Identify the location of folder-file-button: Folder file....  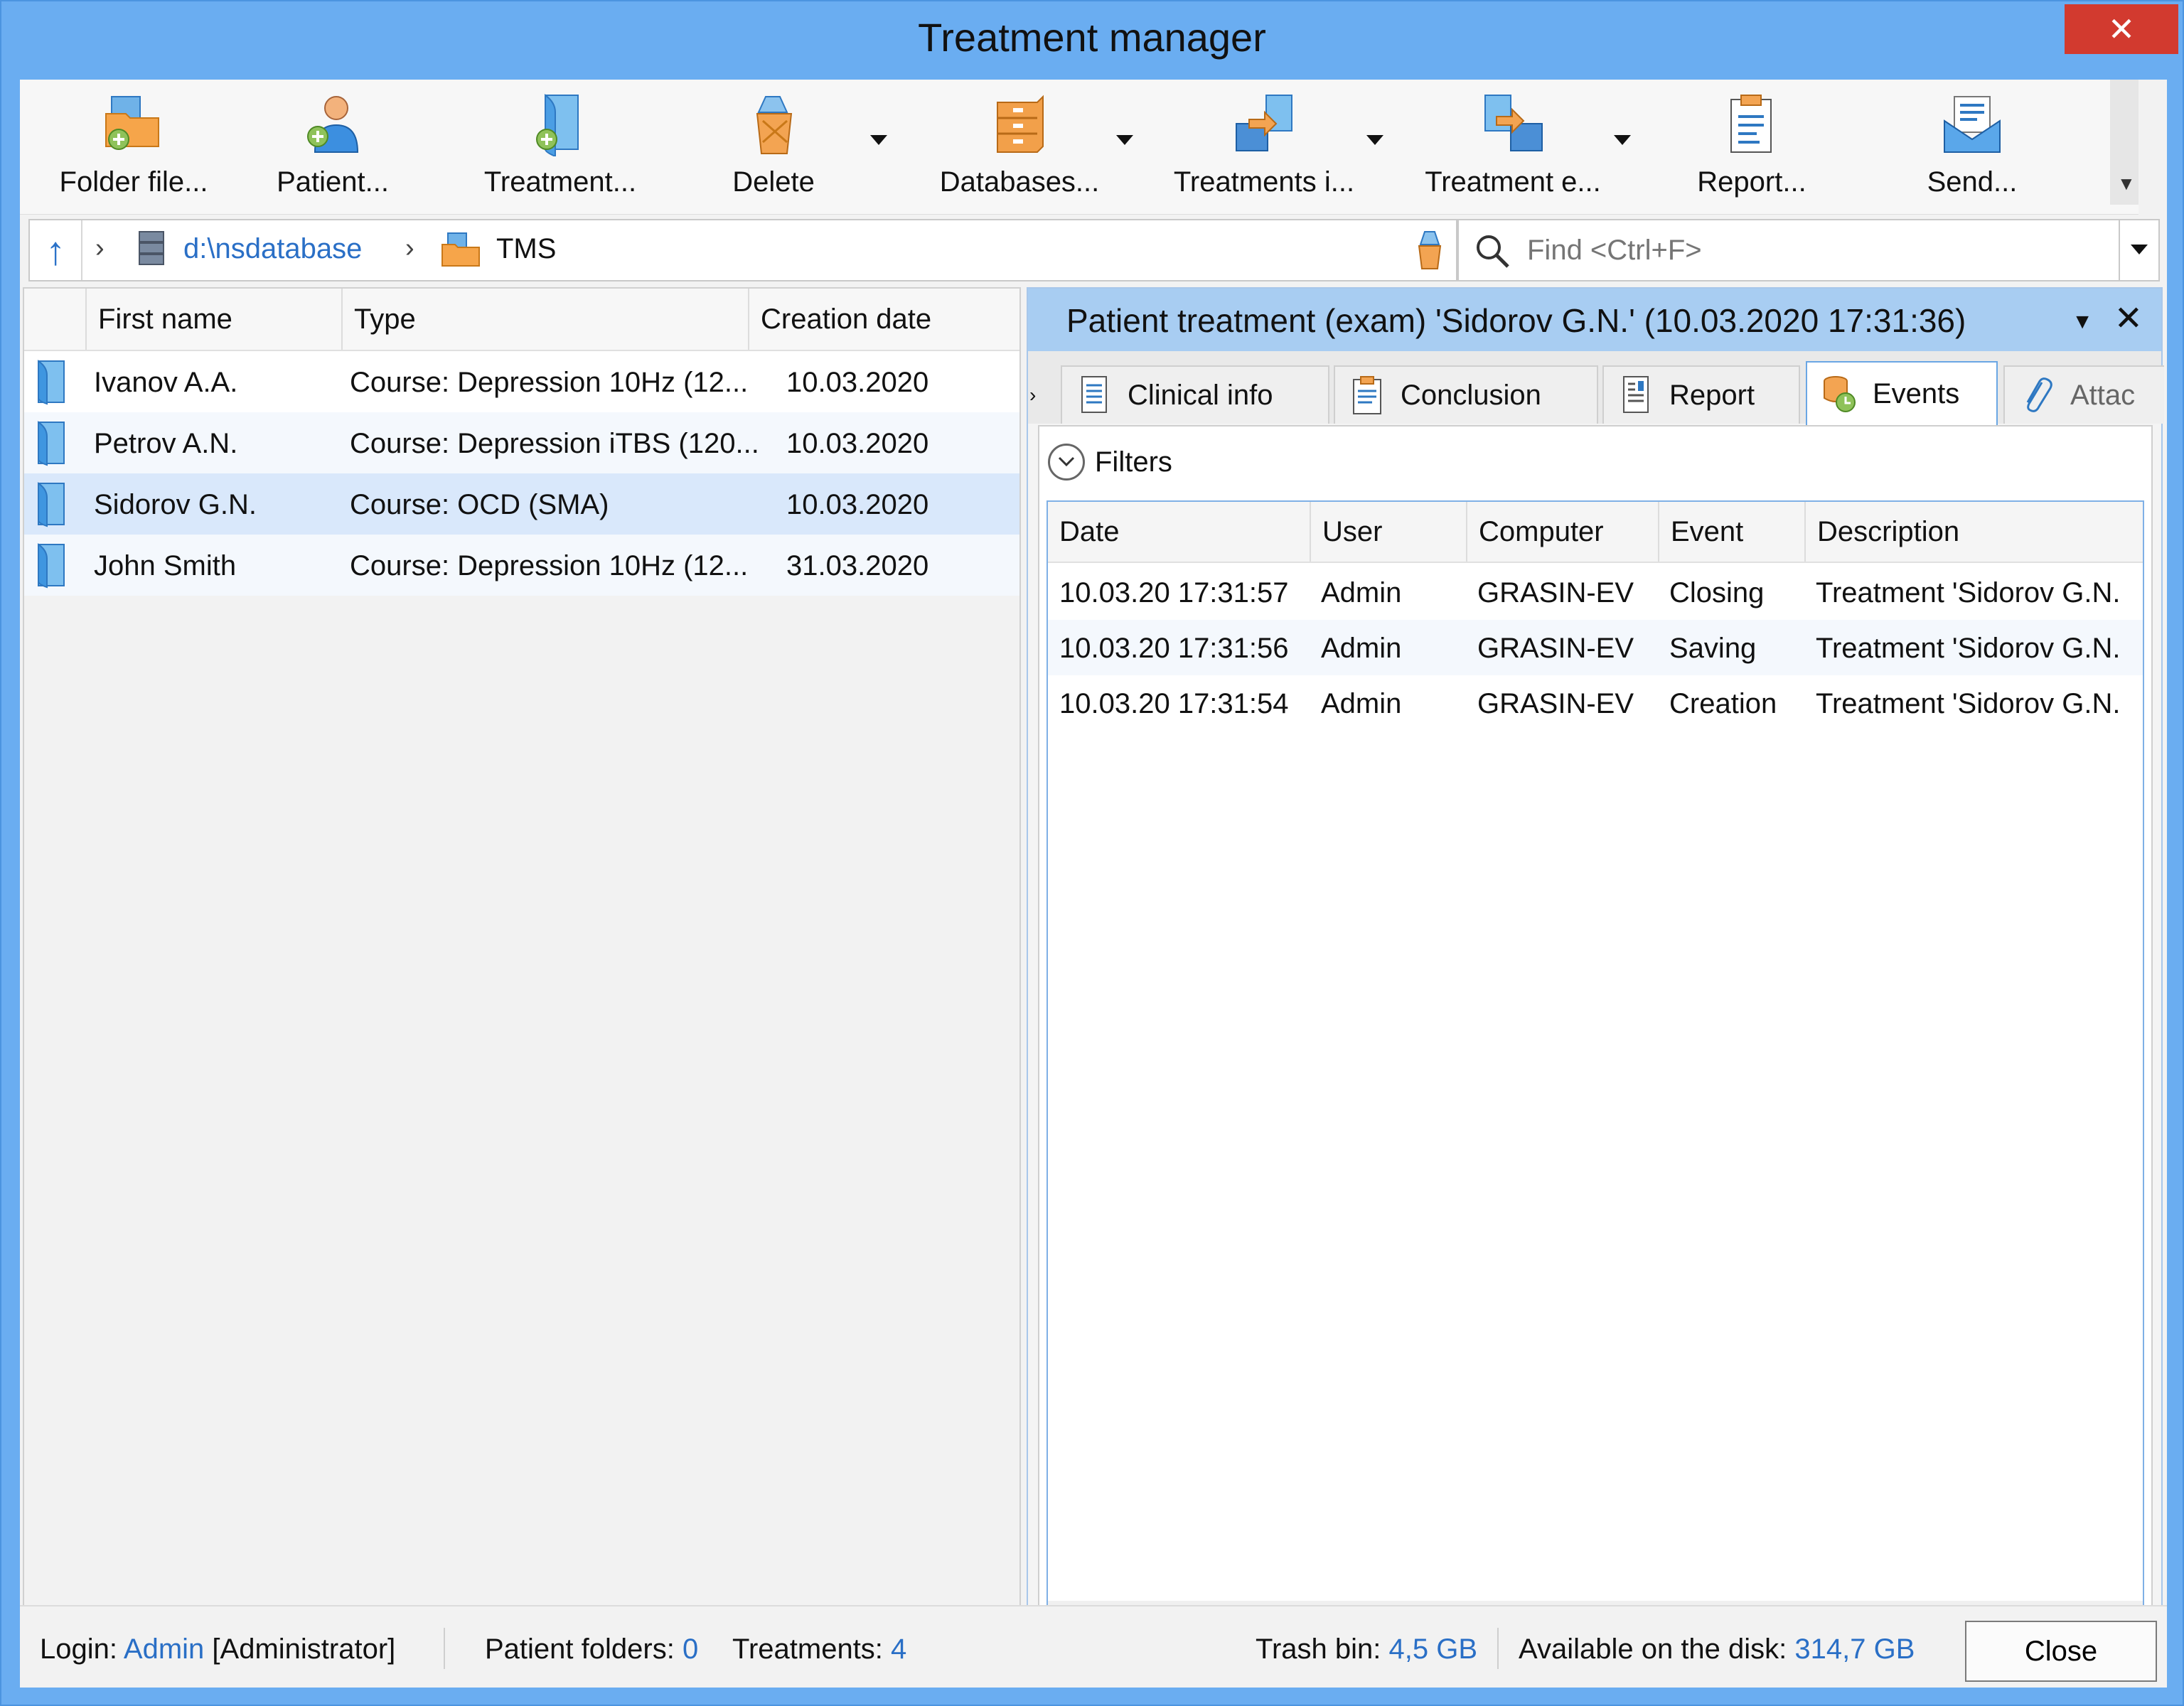
(133, 147).